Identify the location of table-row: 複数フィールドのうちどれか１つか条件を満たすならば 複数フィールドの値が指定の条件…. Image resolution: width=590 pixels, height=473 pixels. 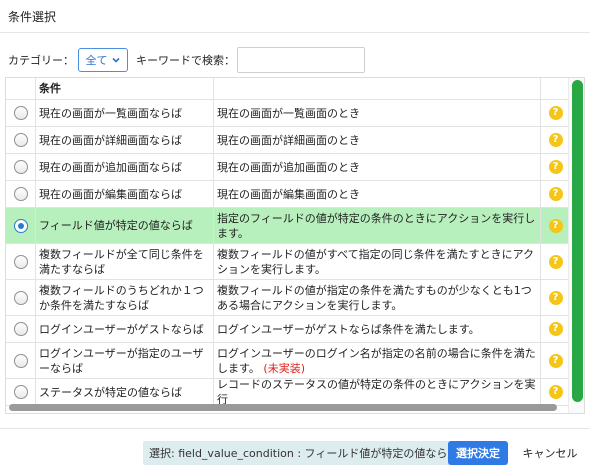
(288, 298).